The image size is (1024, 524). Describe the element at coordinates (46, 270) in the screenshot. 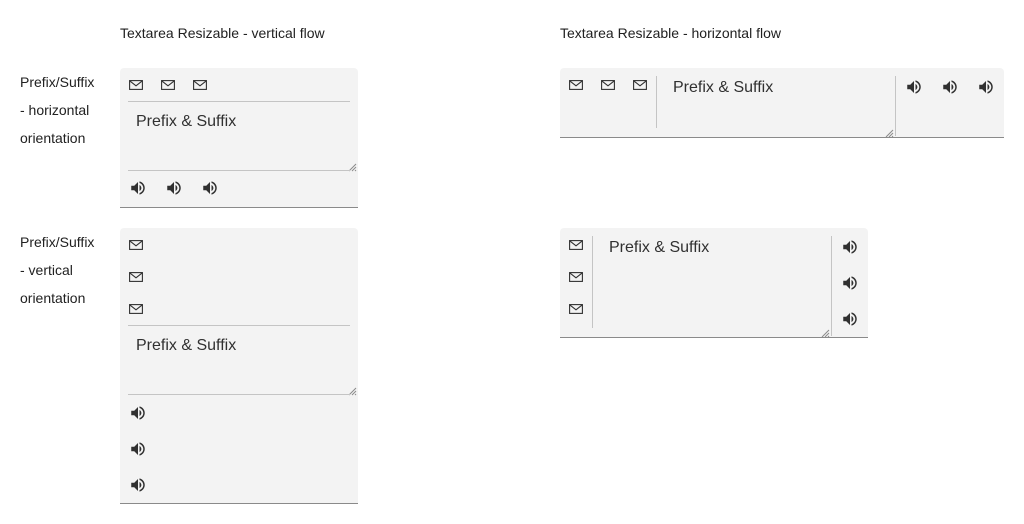

I see `row-label-line: - vertical` at that location.